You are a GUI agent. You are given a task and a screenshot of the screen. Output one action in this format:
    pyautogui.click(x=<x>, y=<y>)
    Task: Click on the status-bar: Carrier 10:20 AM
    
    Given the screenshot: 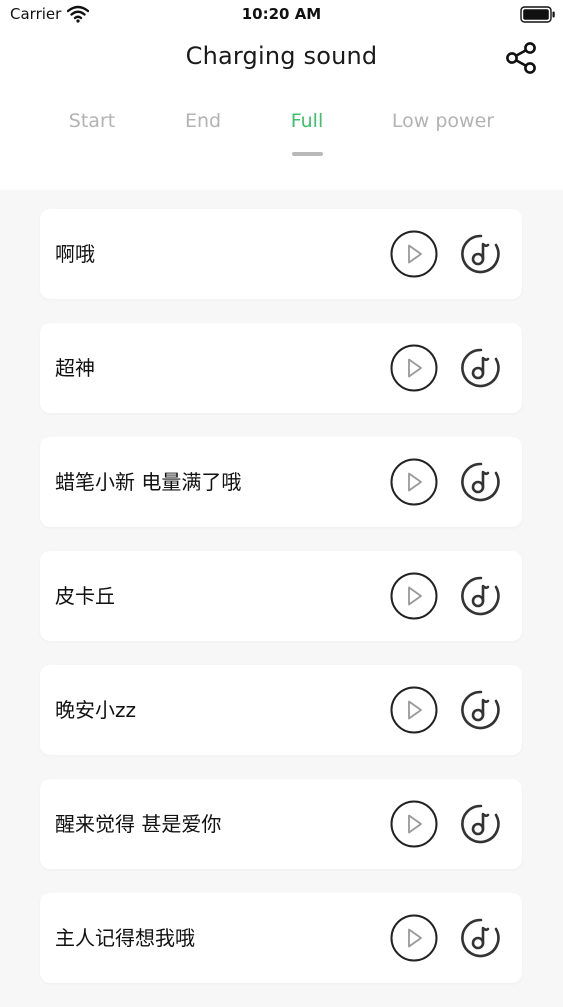 What is the action you would take?
    pyautogui.click(x=281, y=15)
    